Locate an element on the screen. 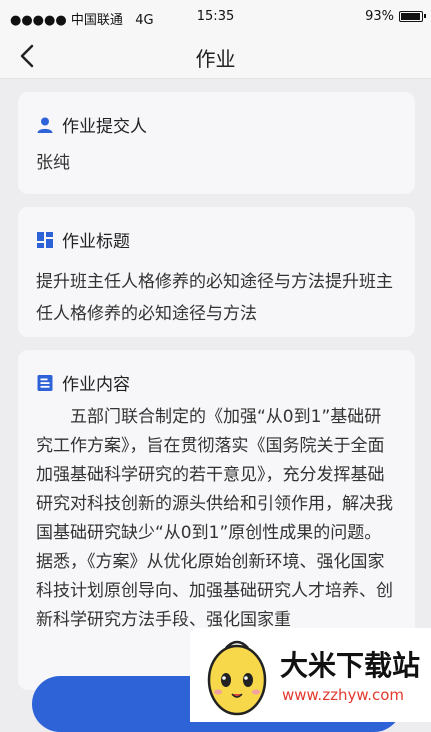 Image resolution: width=431 pixels, height=732 pixels. homework-title-text: 提升班主任人格修养的必知途径与方法提升班主任人格修养的必知途径与方法 is located at coordinates (214, 298).